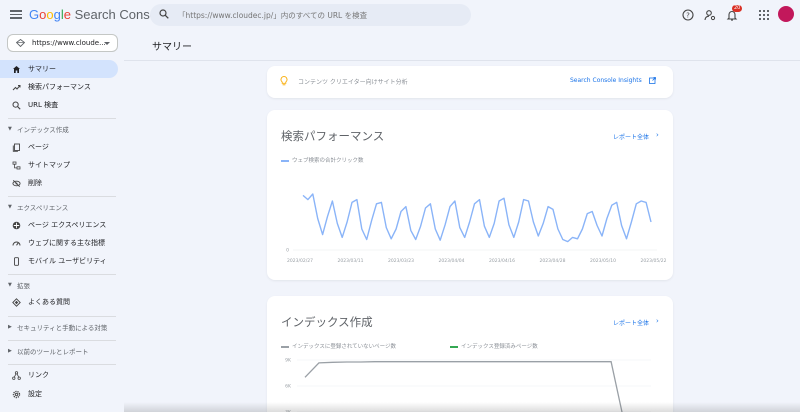 This screenshot has width=800, height=412. Describe the element at coordinates (288, 387) in the screenshot. I see `y-tick-label: 6K` at that location.